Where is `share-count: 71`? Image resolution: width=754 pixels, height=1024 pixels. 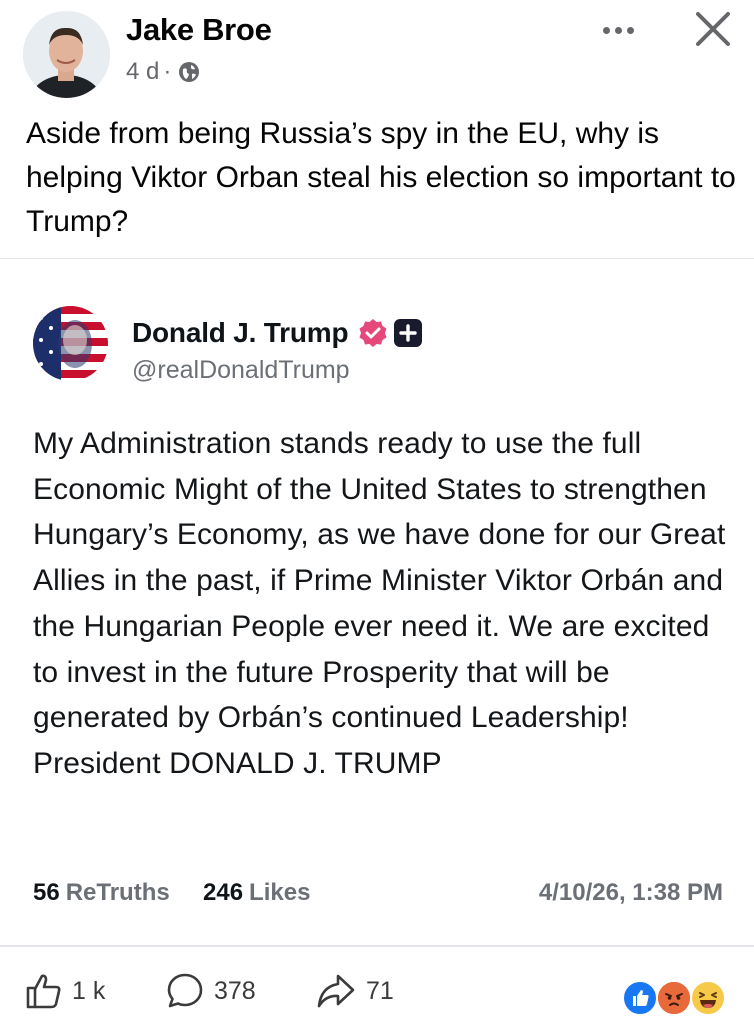
share-count: 71 is located at coordinates (380, 990).